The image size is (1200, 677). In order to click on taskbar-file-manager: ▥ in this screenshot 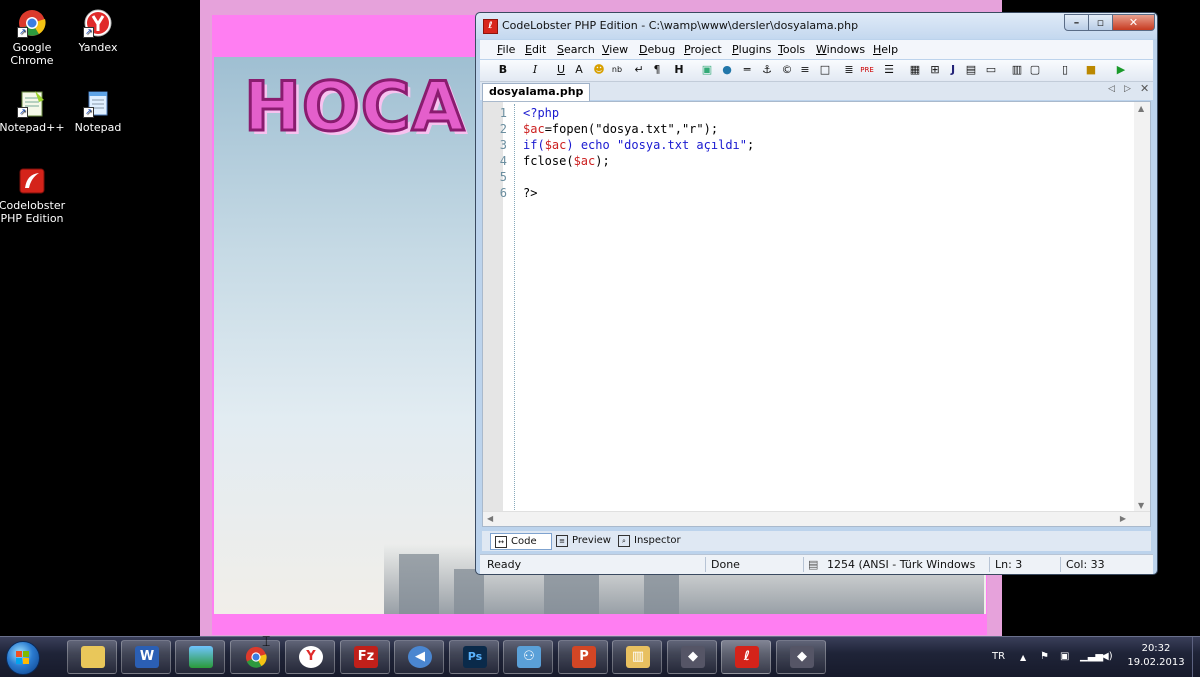, I will do `click(637, 657)`.